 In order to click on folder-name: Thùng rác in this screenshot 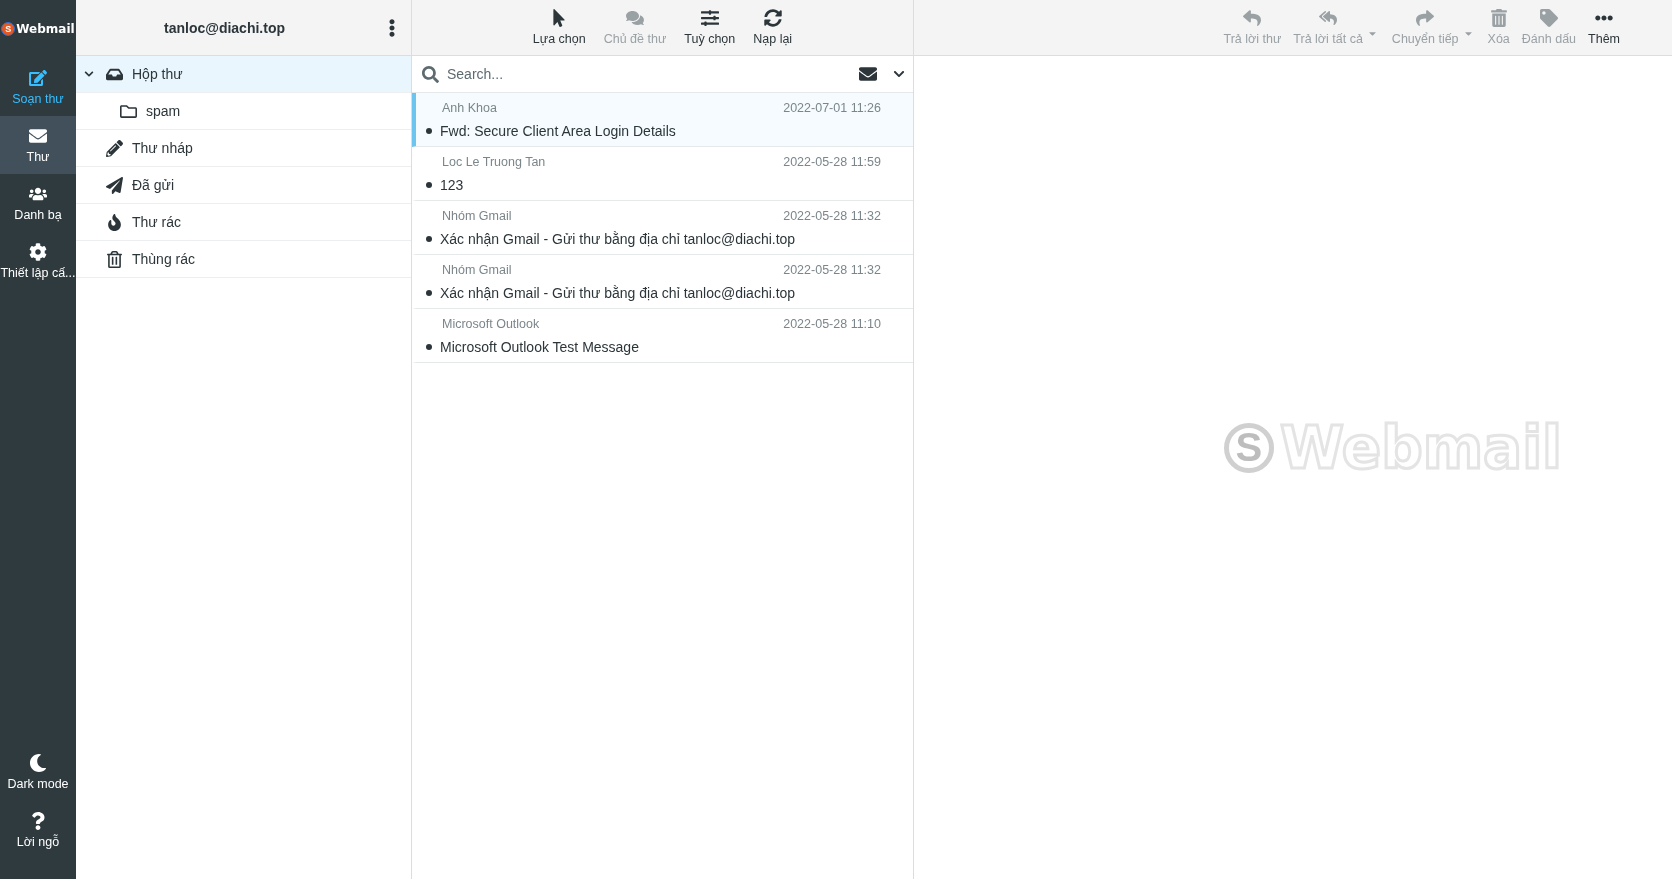, I will do `click(164, 259)`.